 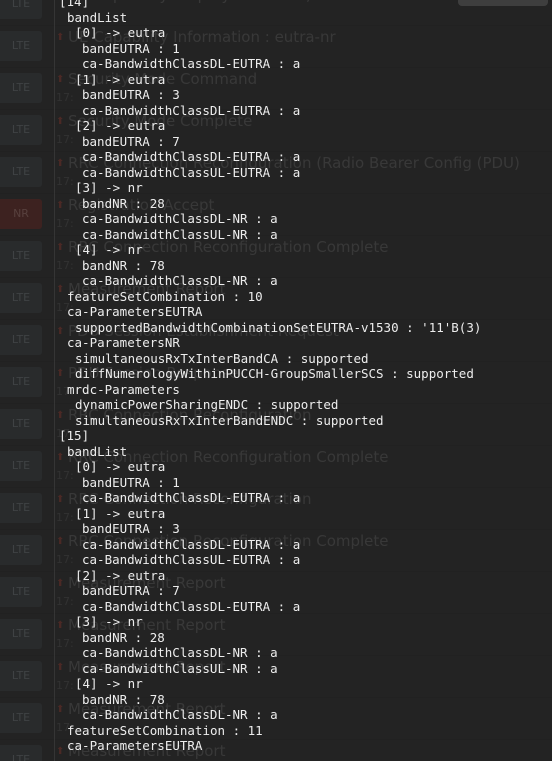 What do you see at coordinates (74, 4) in the screenshot?
I see `tree-line: [14]` at bounding box center [74, 4].